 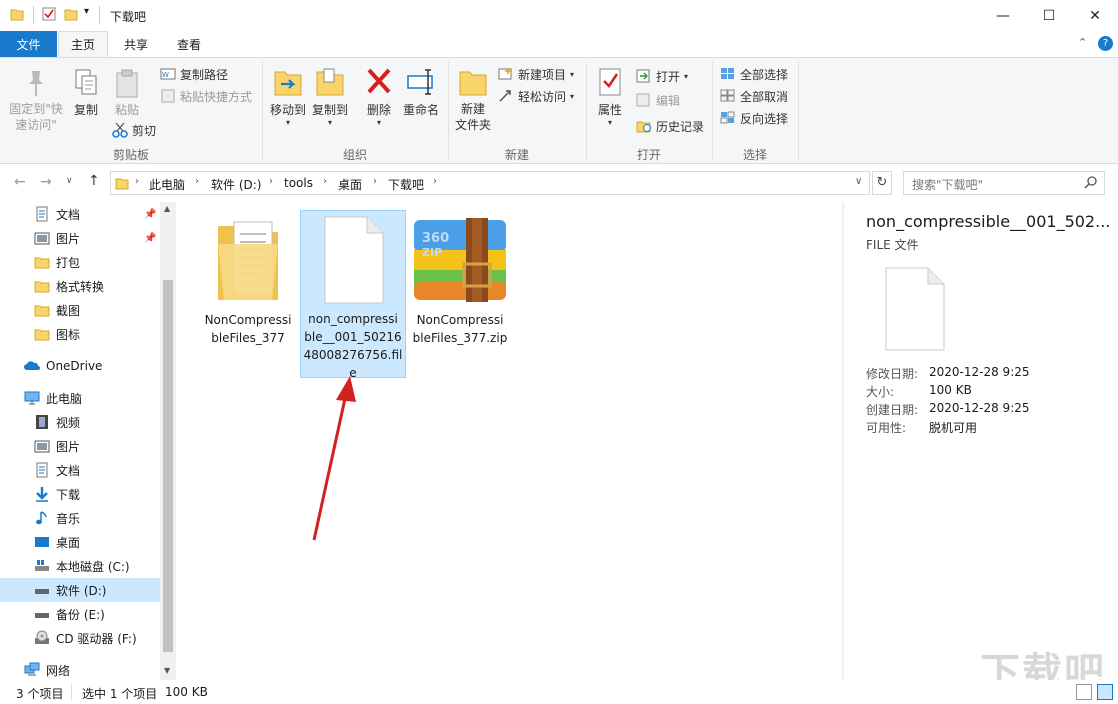 I want to click on nav-item-pack: 打包, so click(x=80, y=262).